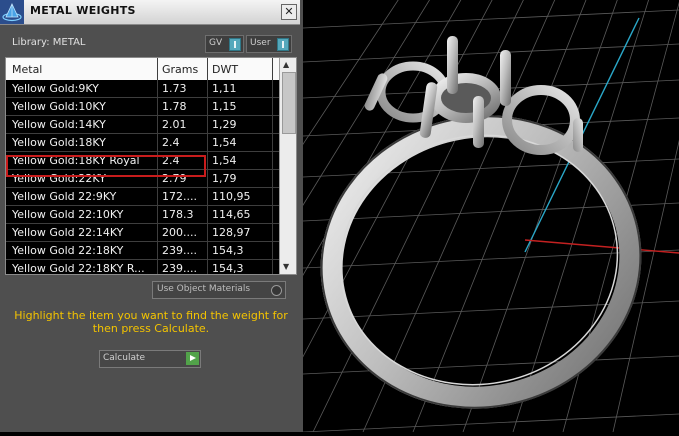 This screenshot has width=679, height=436. Describe the element at coordinates (59, 142) in the screenshot. I see `cell-metal: Yellow Gold:18KY` at that location.